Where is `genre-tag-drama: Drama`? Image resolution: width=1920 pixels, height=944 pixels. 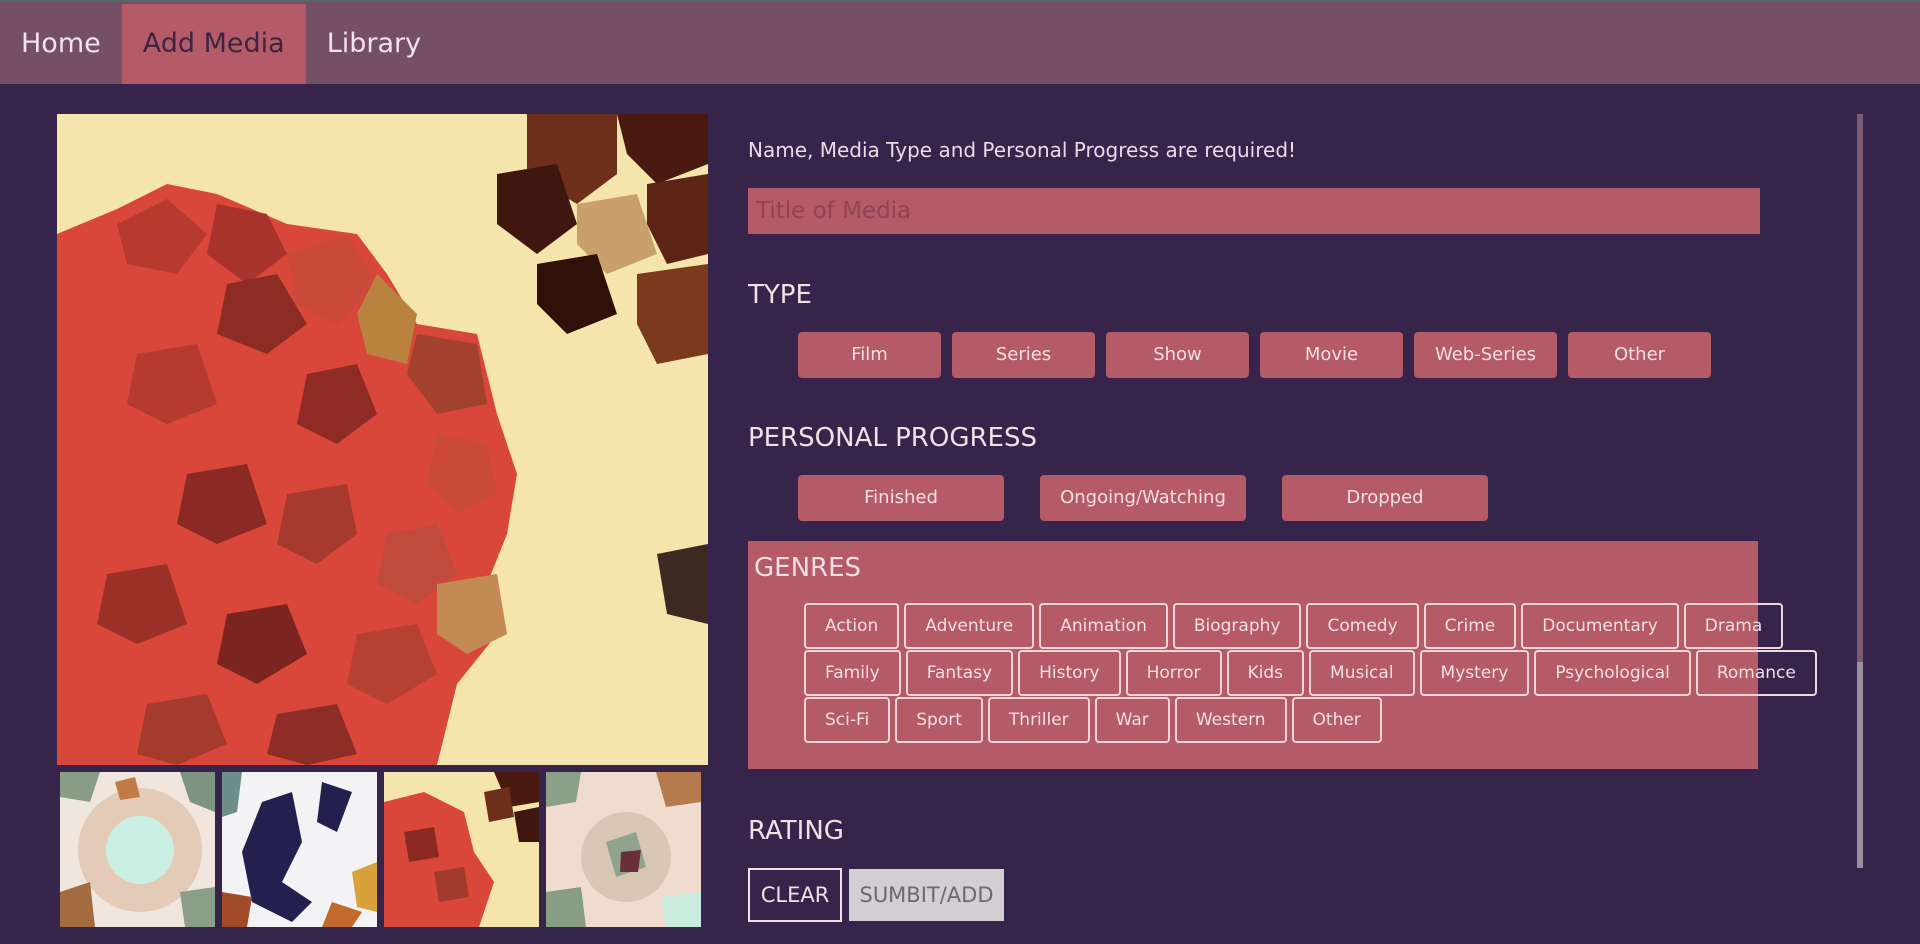
genre-tag-drama: Drama is located at coordinates (1733, 626).